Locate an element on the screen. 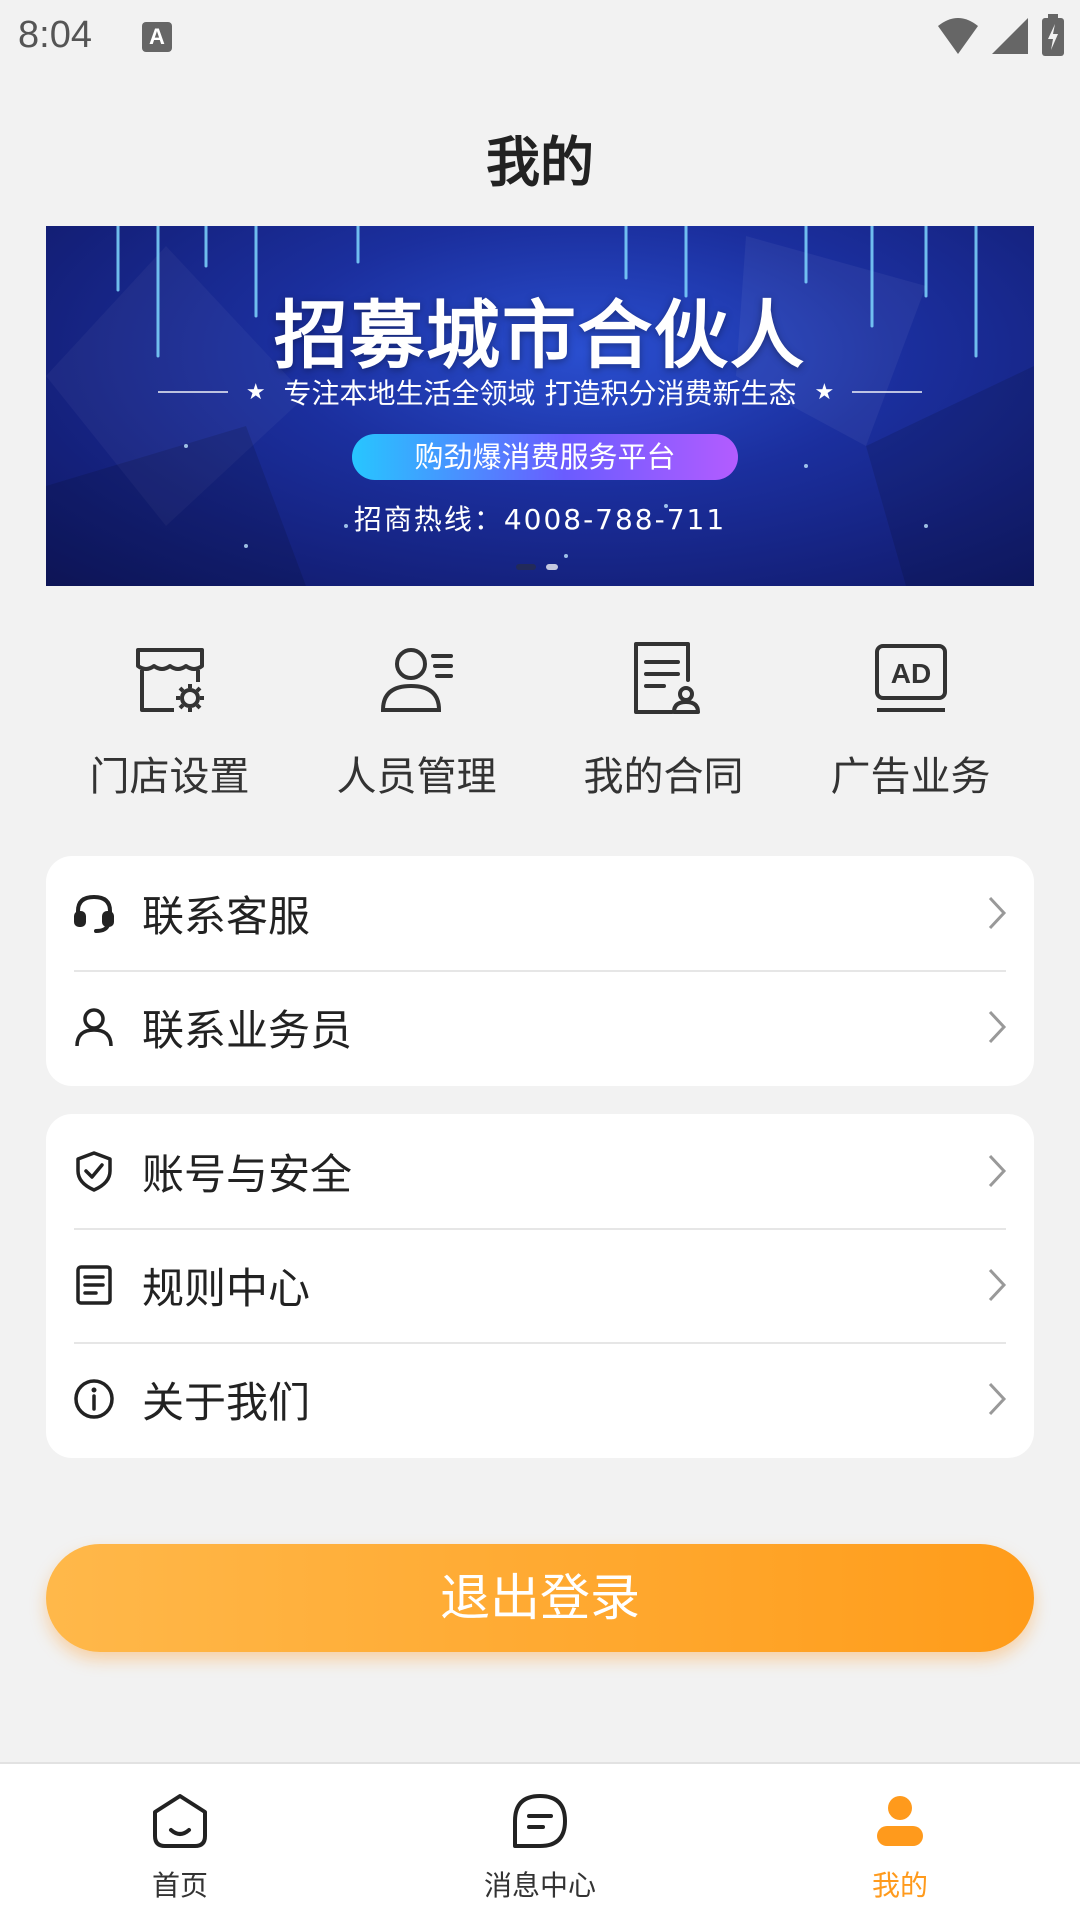 The width and height of the screenshot is (1080, 1920). menu-item-rules-center: 规则中心 is located at coordinates (540, 1285).